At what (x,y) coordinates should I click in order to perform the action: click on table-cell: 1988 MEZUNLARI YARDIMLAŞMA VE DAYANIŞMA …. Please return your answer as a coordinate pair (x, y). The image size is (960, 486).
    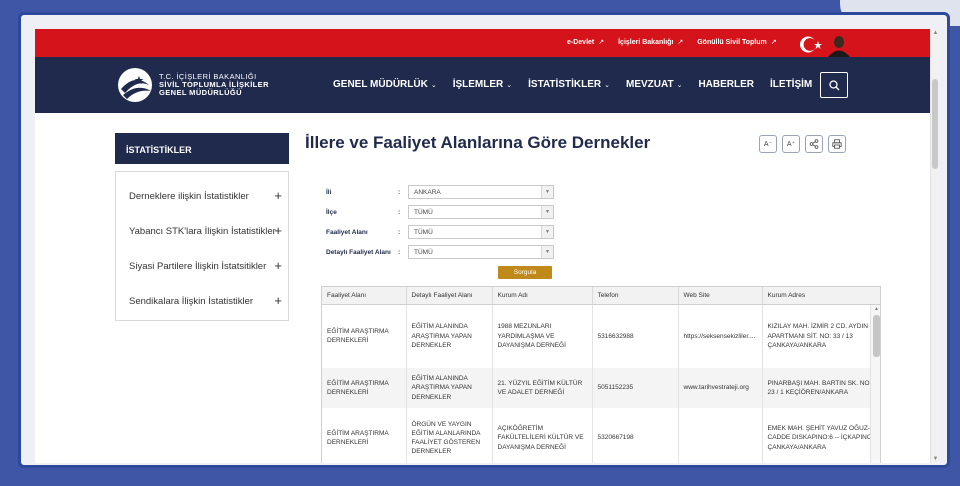
    Looking at the image, I should click on (542, 336).